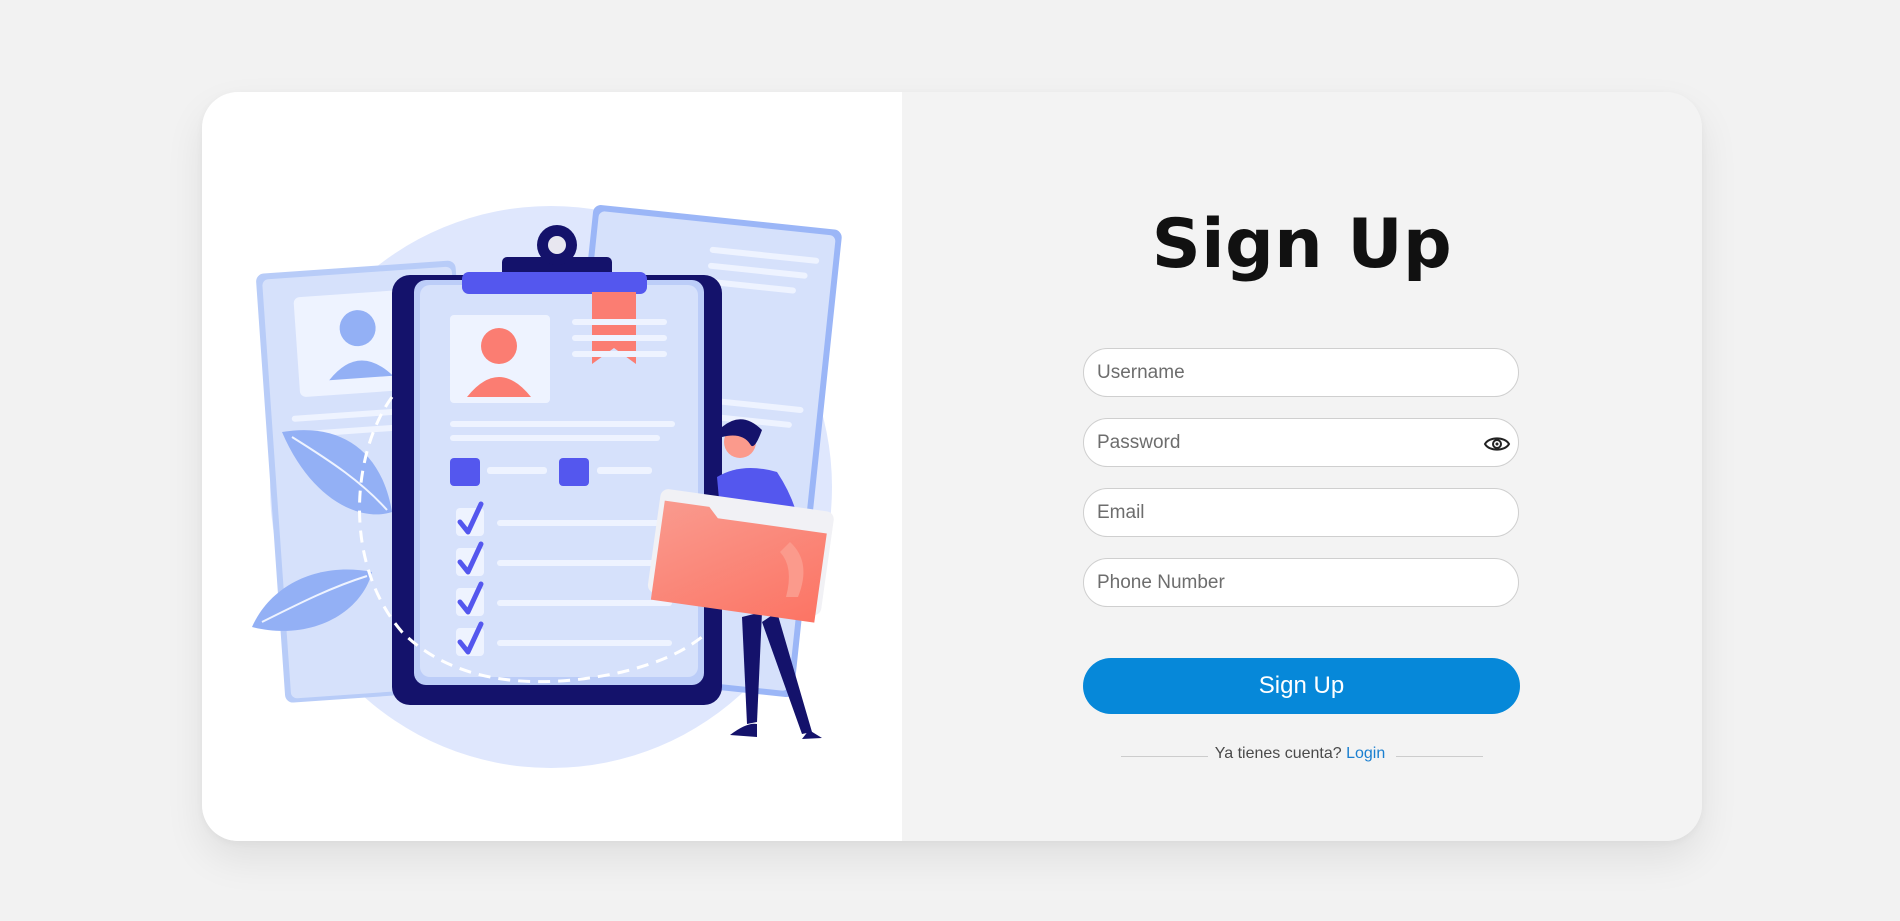 The width and height of the screenshot is (1900, 921). I want to click on divider-left, so click(1164, 756).